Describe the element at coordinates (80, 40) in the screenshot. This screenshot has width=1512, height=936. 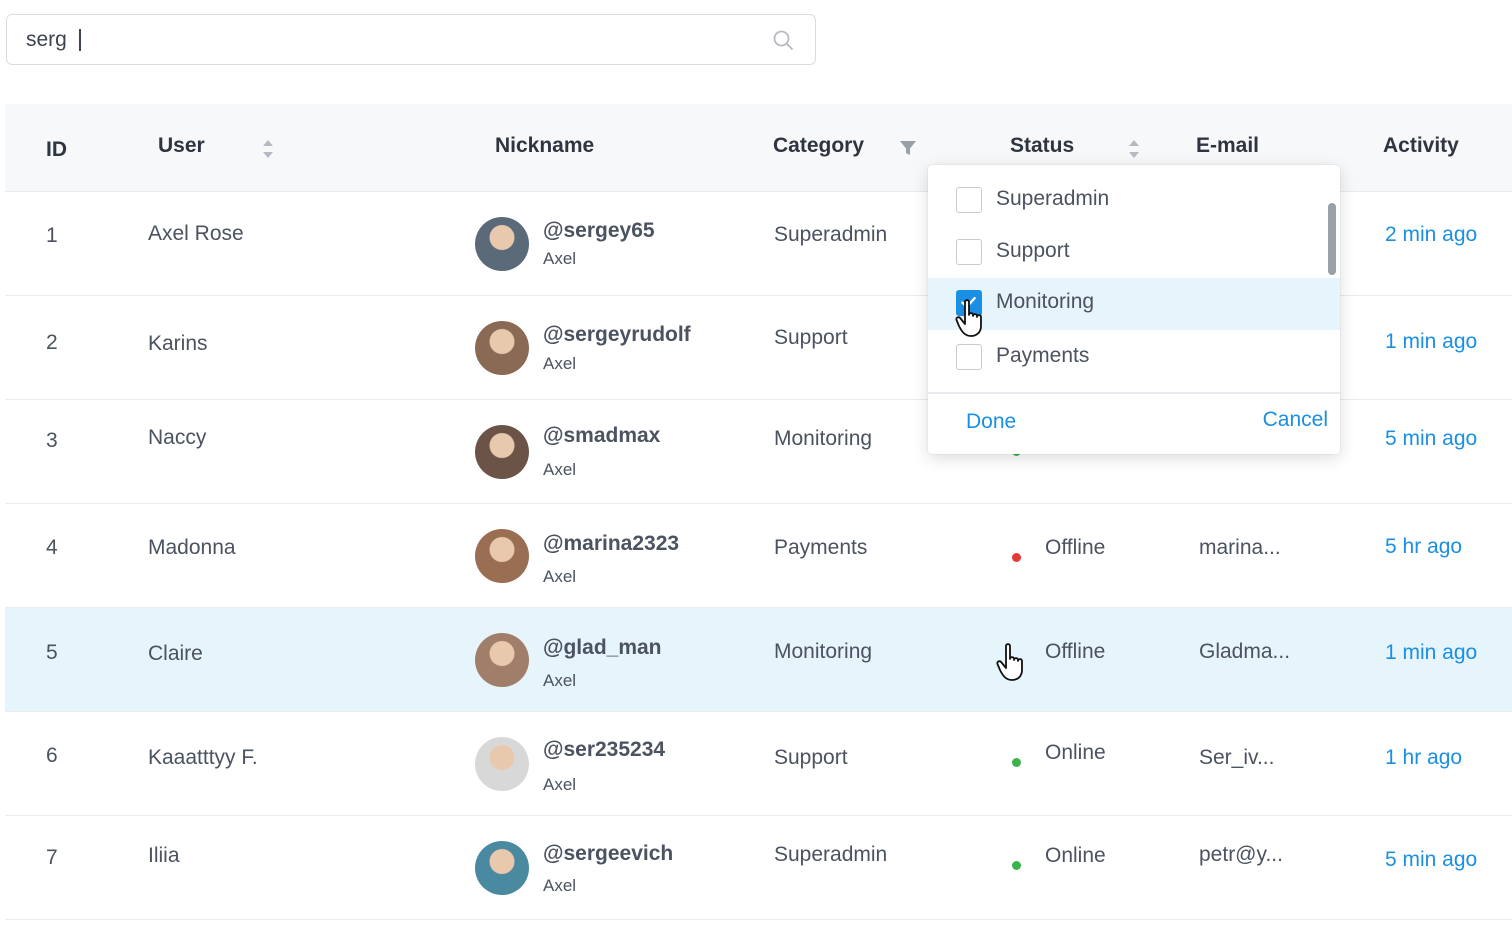
I see `text-caret` at that location.